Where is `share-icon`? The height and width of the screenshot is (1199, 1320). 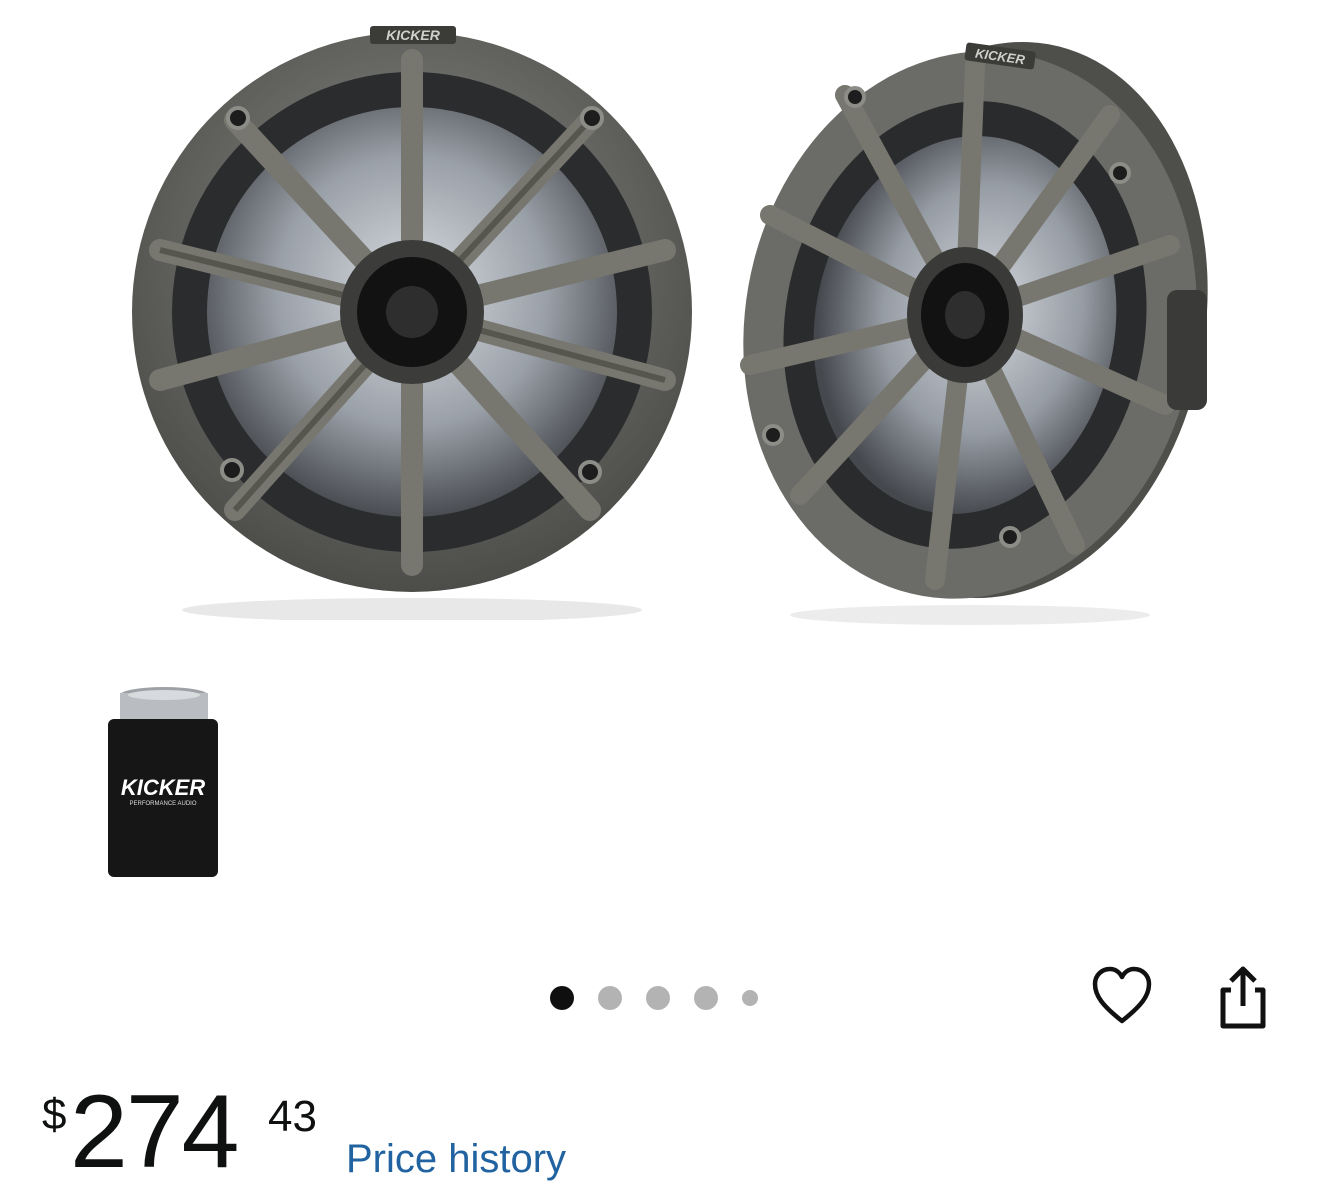
share-icon is located at coordinates (1243, 997).